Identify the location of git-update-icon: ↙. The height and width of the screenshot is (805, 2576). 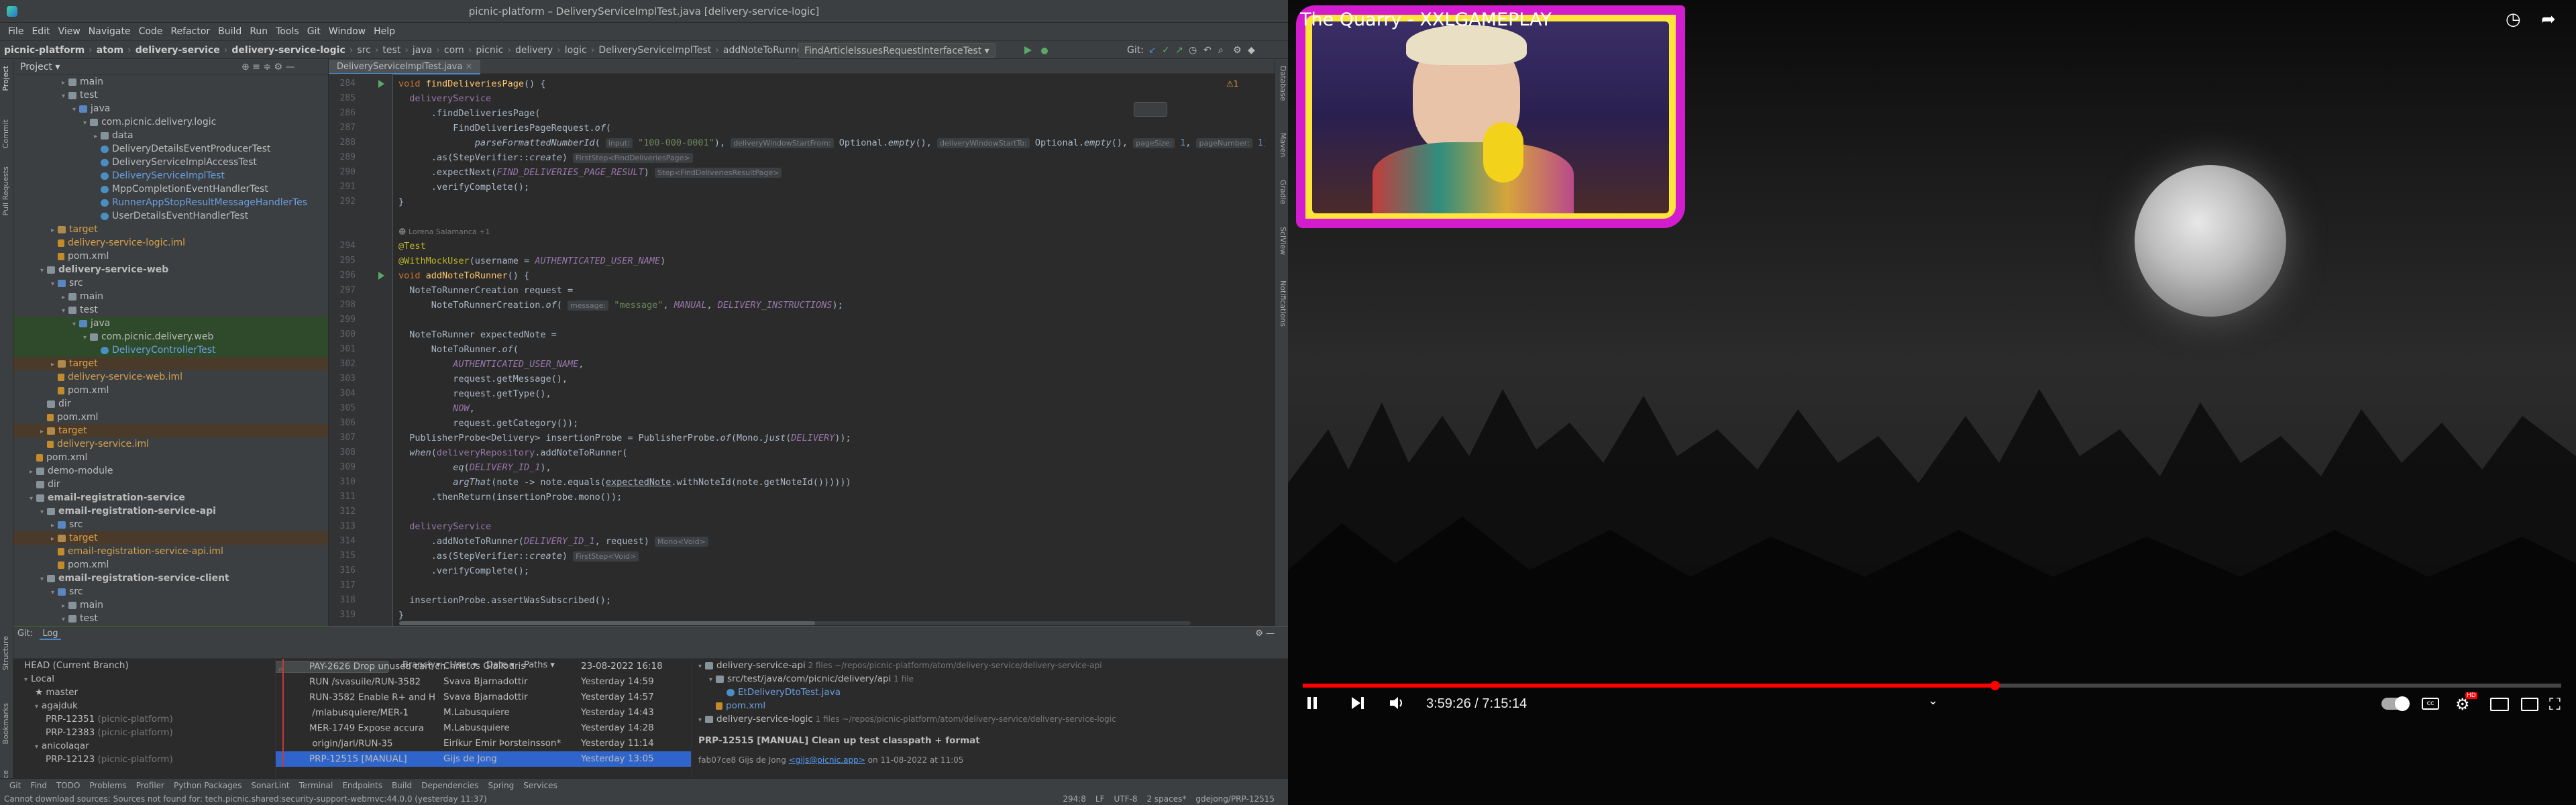
(1152, 50).